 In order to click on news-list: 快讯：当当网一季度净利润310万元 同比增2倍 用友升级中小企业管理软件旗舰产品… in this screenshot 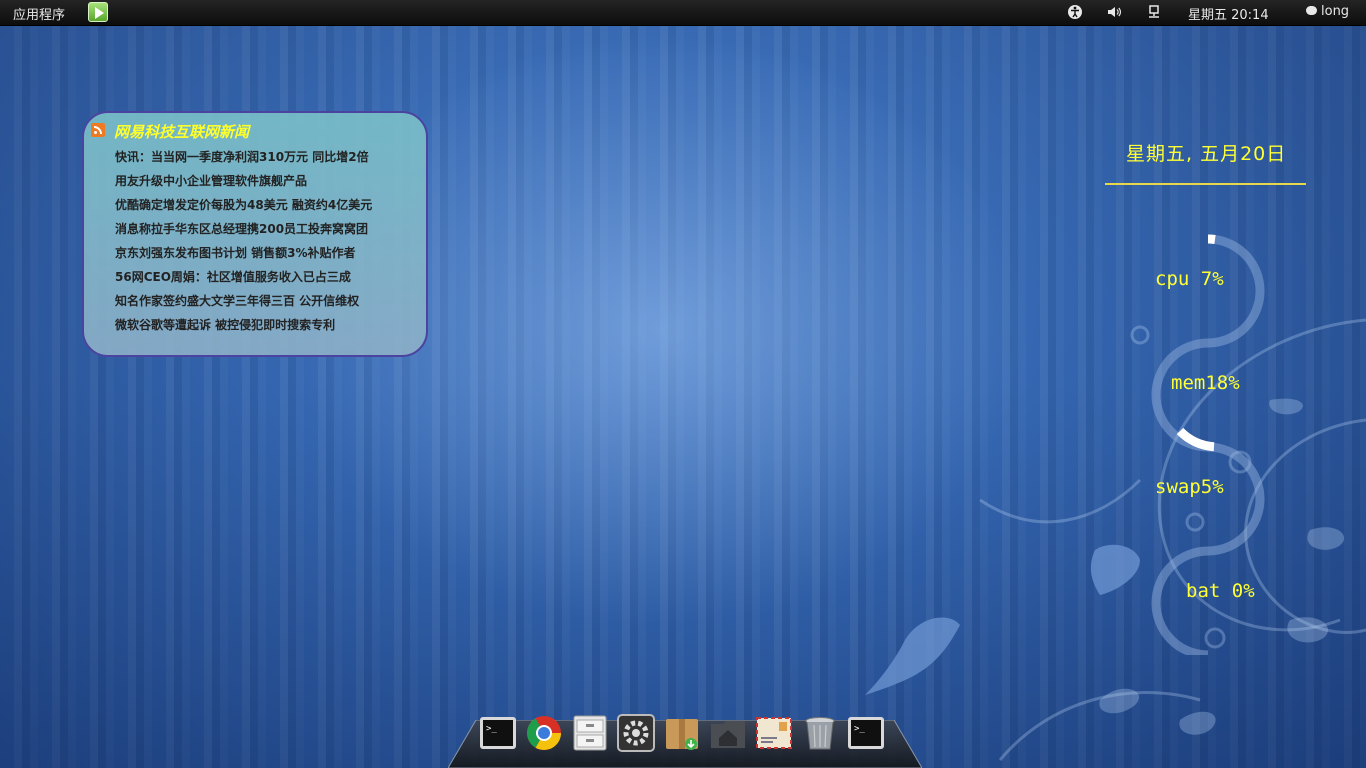, I will do `click(243, 243)`.